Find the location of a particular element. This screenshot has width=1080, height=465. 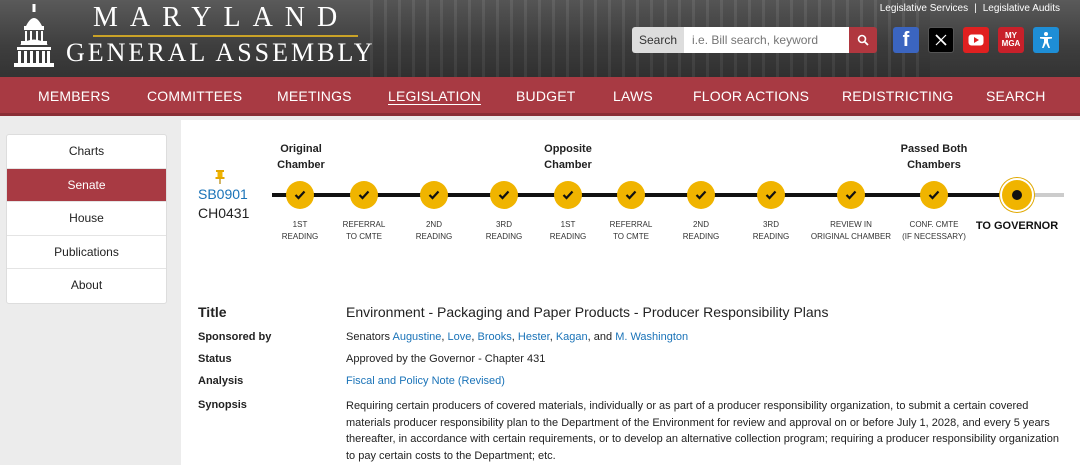

top-links: Legislative Services | Legislative Audits is located at coordinates (970, 8).